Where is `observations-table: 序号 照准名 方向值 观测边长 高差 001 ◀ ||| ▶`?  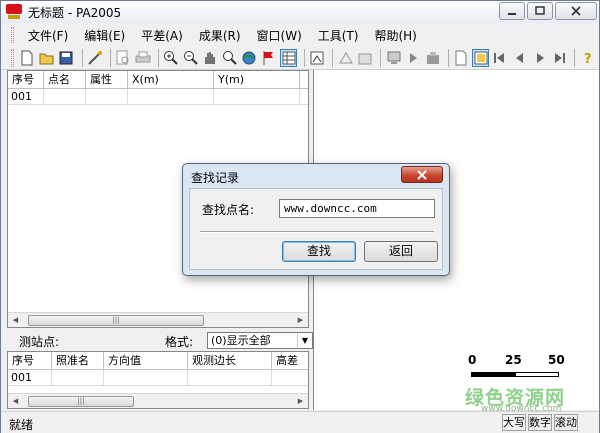
observations-table: 序号 照准名 方向值 观测边长 高差 001 ◀ ||| ▶ is located at coordinates (158, 380).